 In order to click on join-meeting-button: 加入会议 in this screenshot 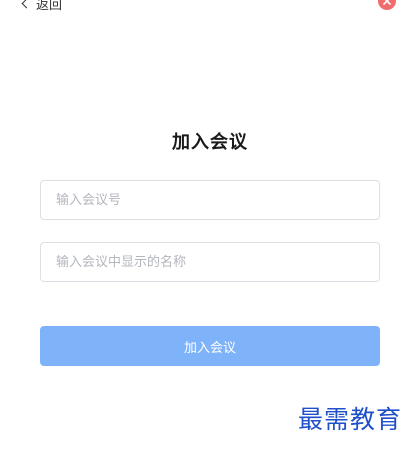, I will do `click(210, 346)`.